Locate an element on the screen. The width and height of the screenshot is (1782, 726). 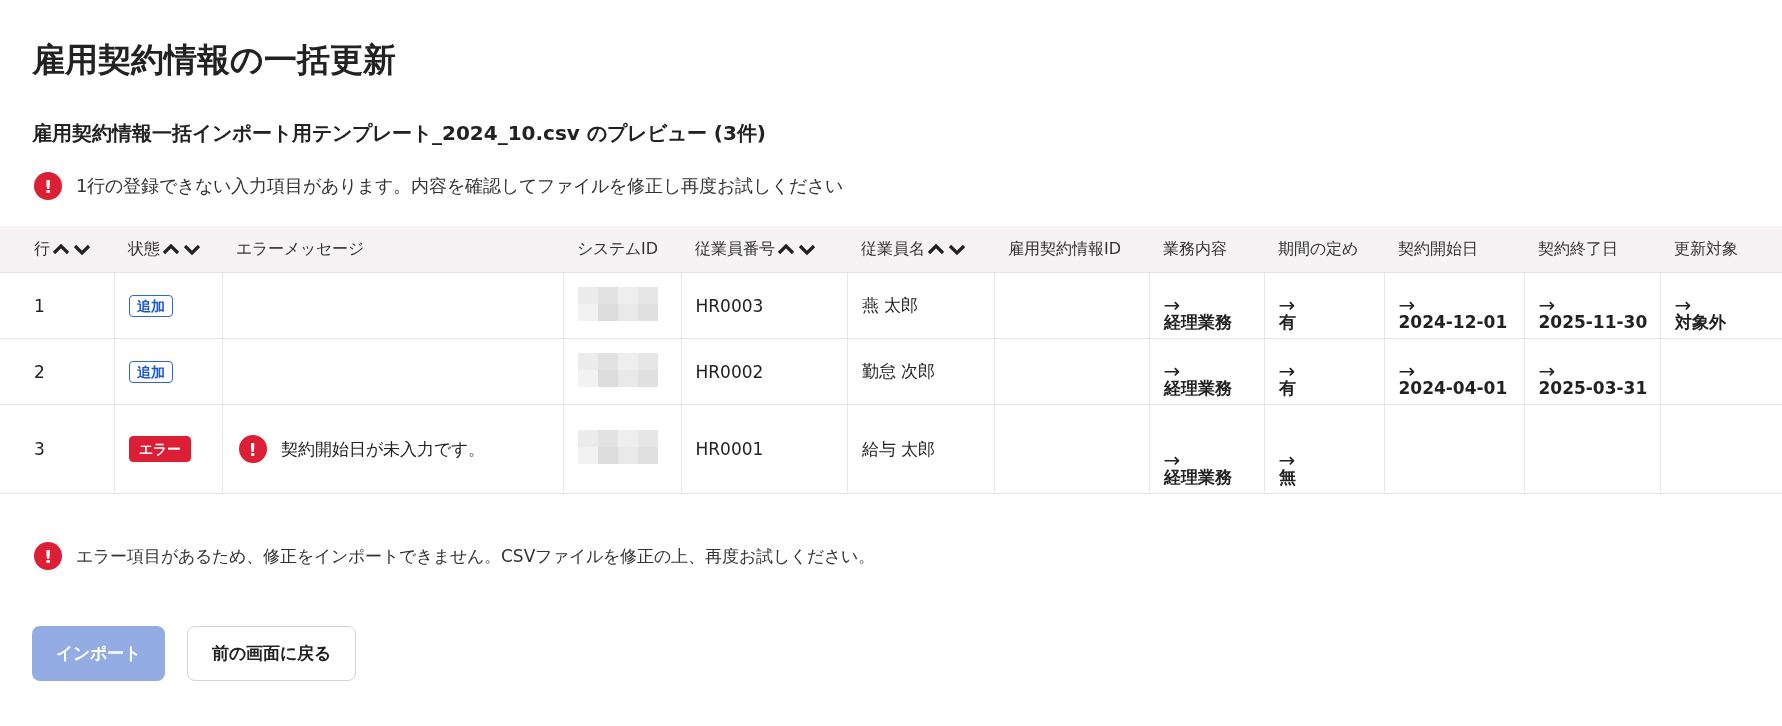
table-cell: 給与 太郎 is located at coordinates (898, 448).